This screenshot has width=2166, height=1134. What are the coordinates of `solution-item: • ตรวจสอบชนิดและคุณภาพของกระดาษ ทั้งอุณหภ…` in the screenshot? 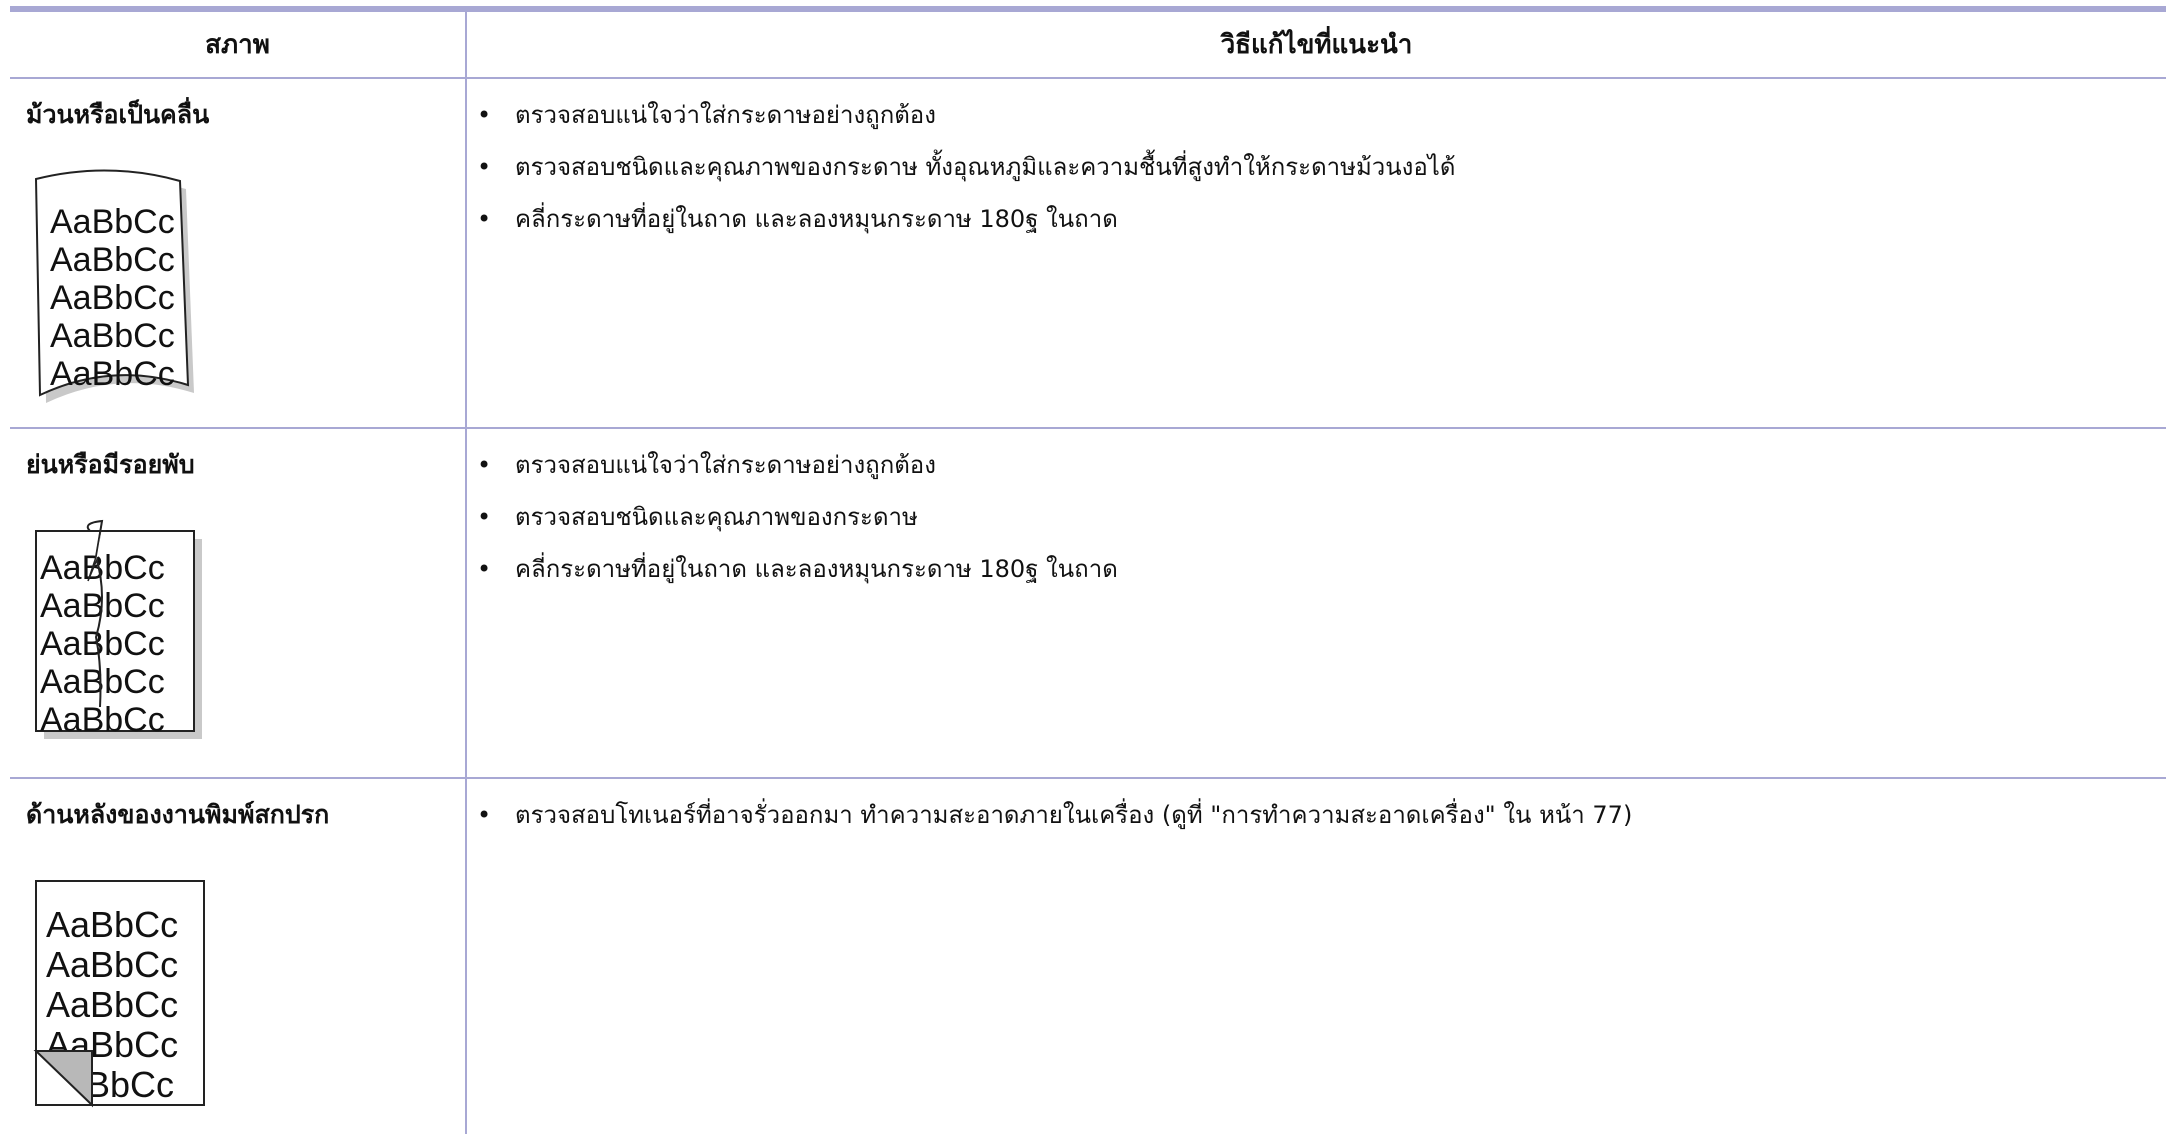 It's located at (1321, 167).